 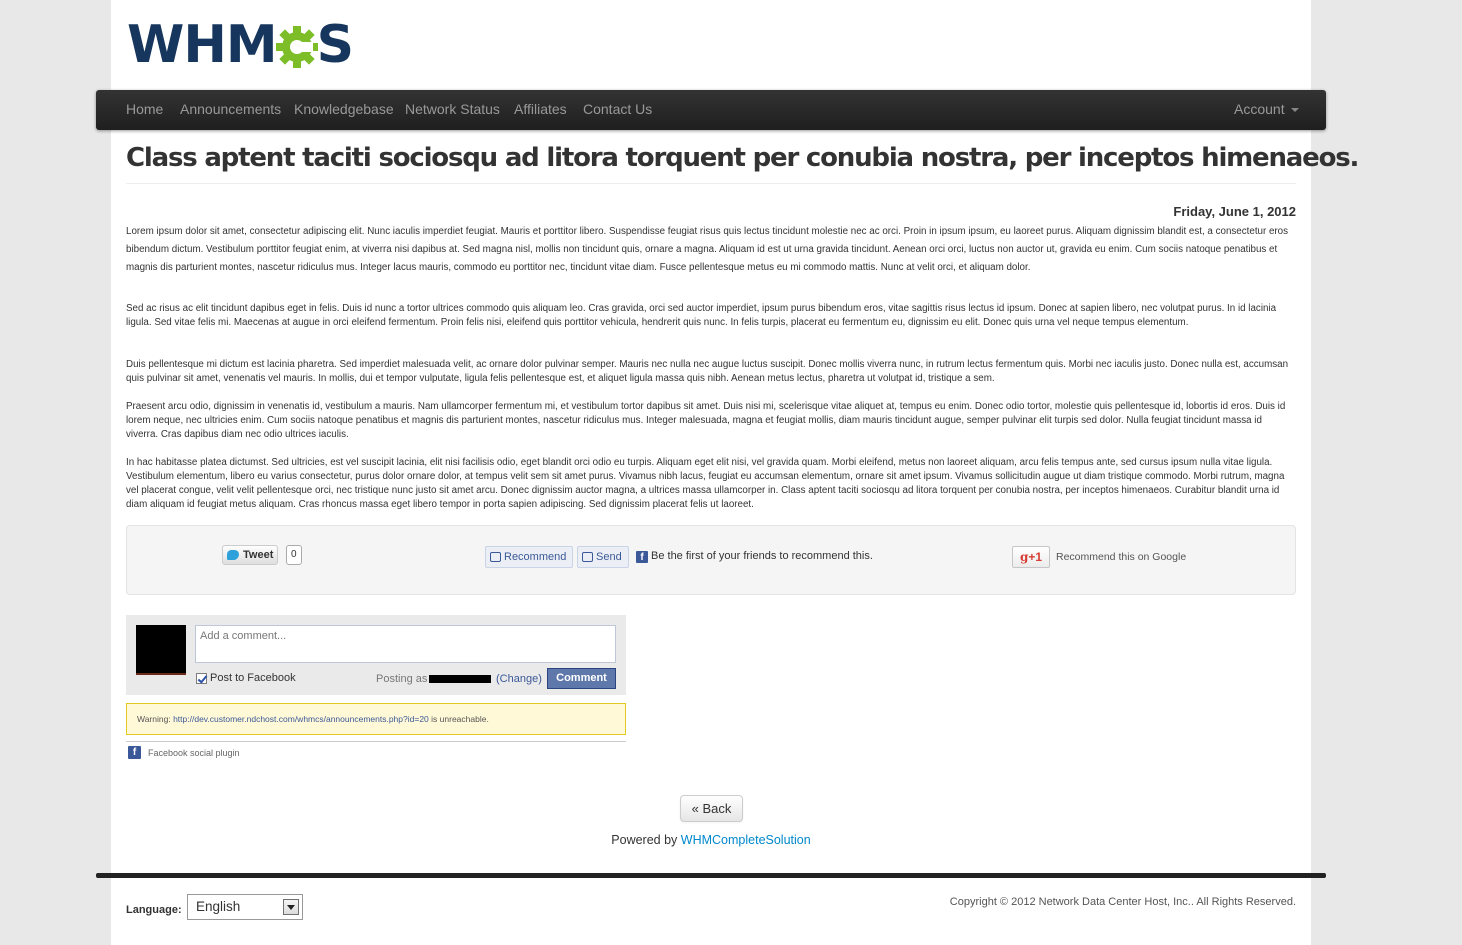 I want to click on nav-network-status: Network Status, so click(x=452, y=110).